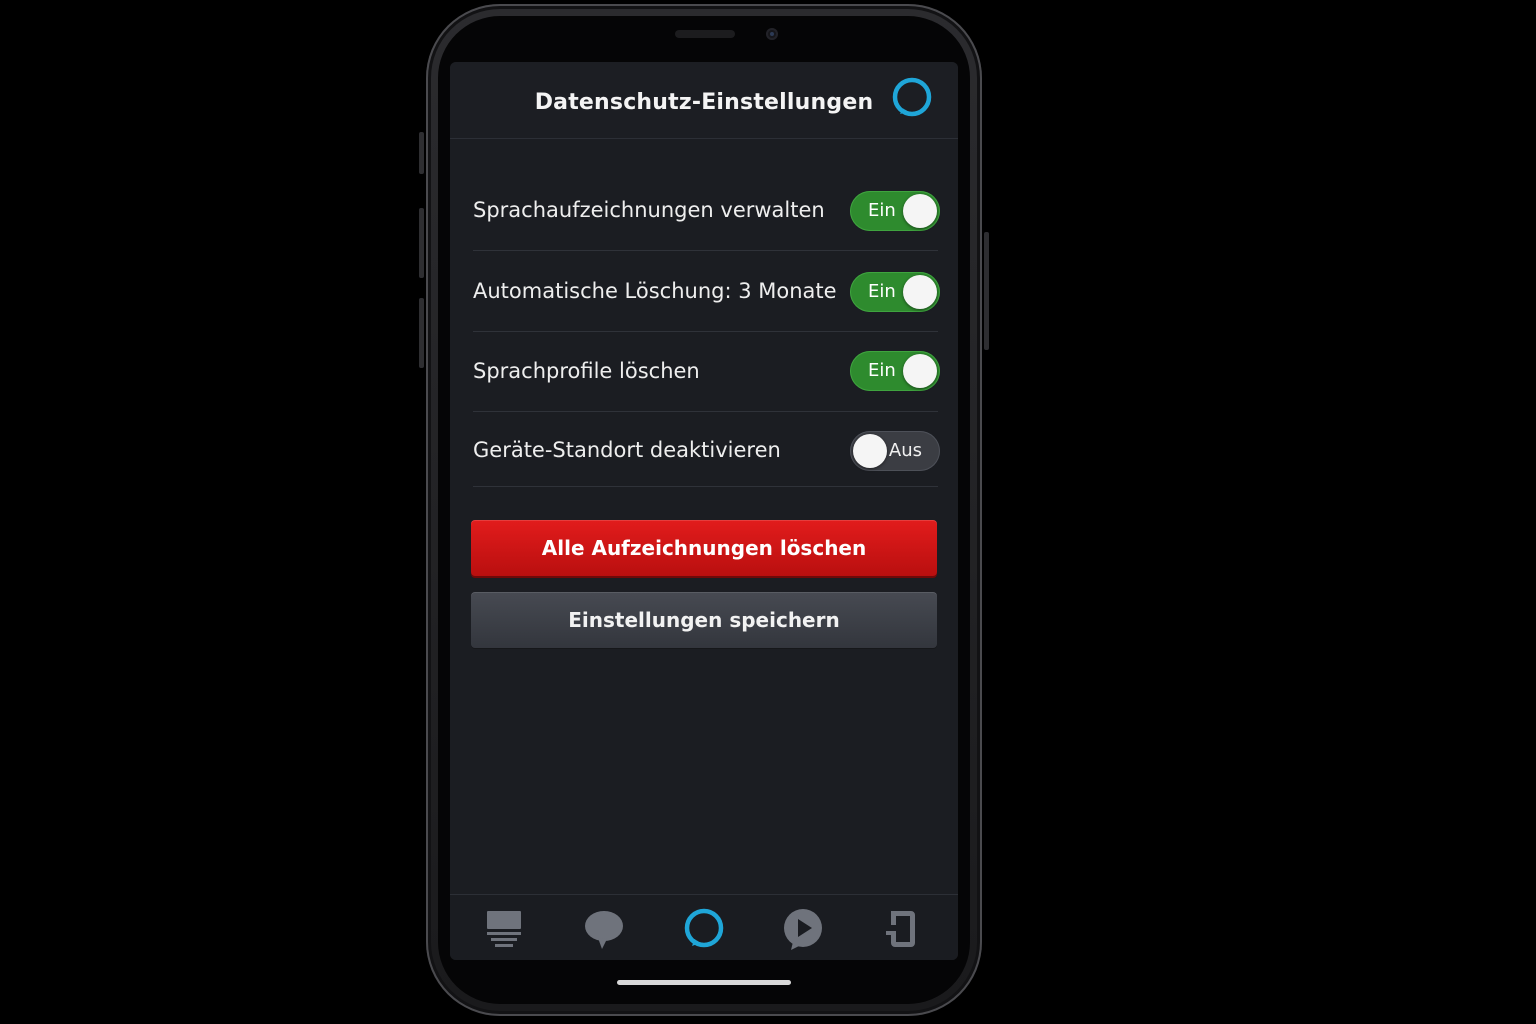  I want to click on alexa-ring-icon, so click(912, 98).